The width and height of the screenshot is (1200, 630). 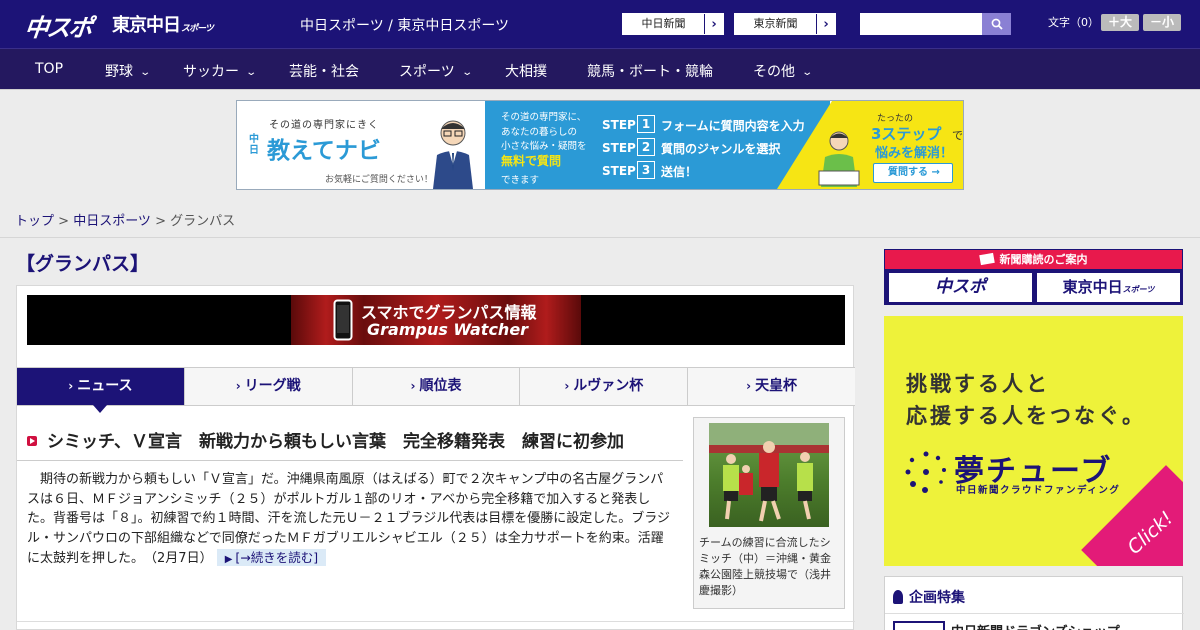 I want to click on nav-label: 大相撲, so click(x=526, y=72).